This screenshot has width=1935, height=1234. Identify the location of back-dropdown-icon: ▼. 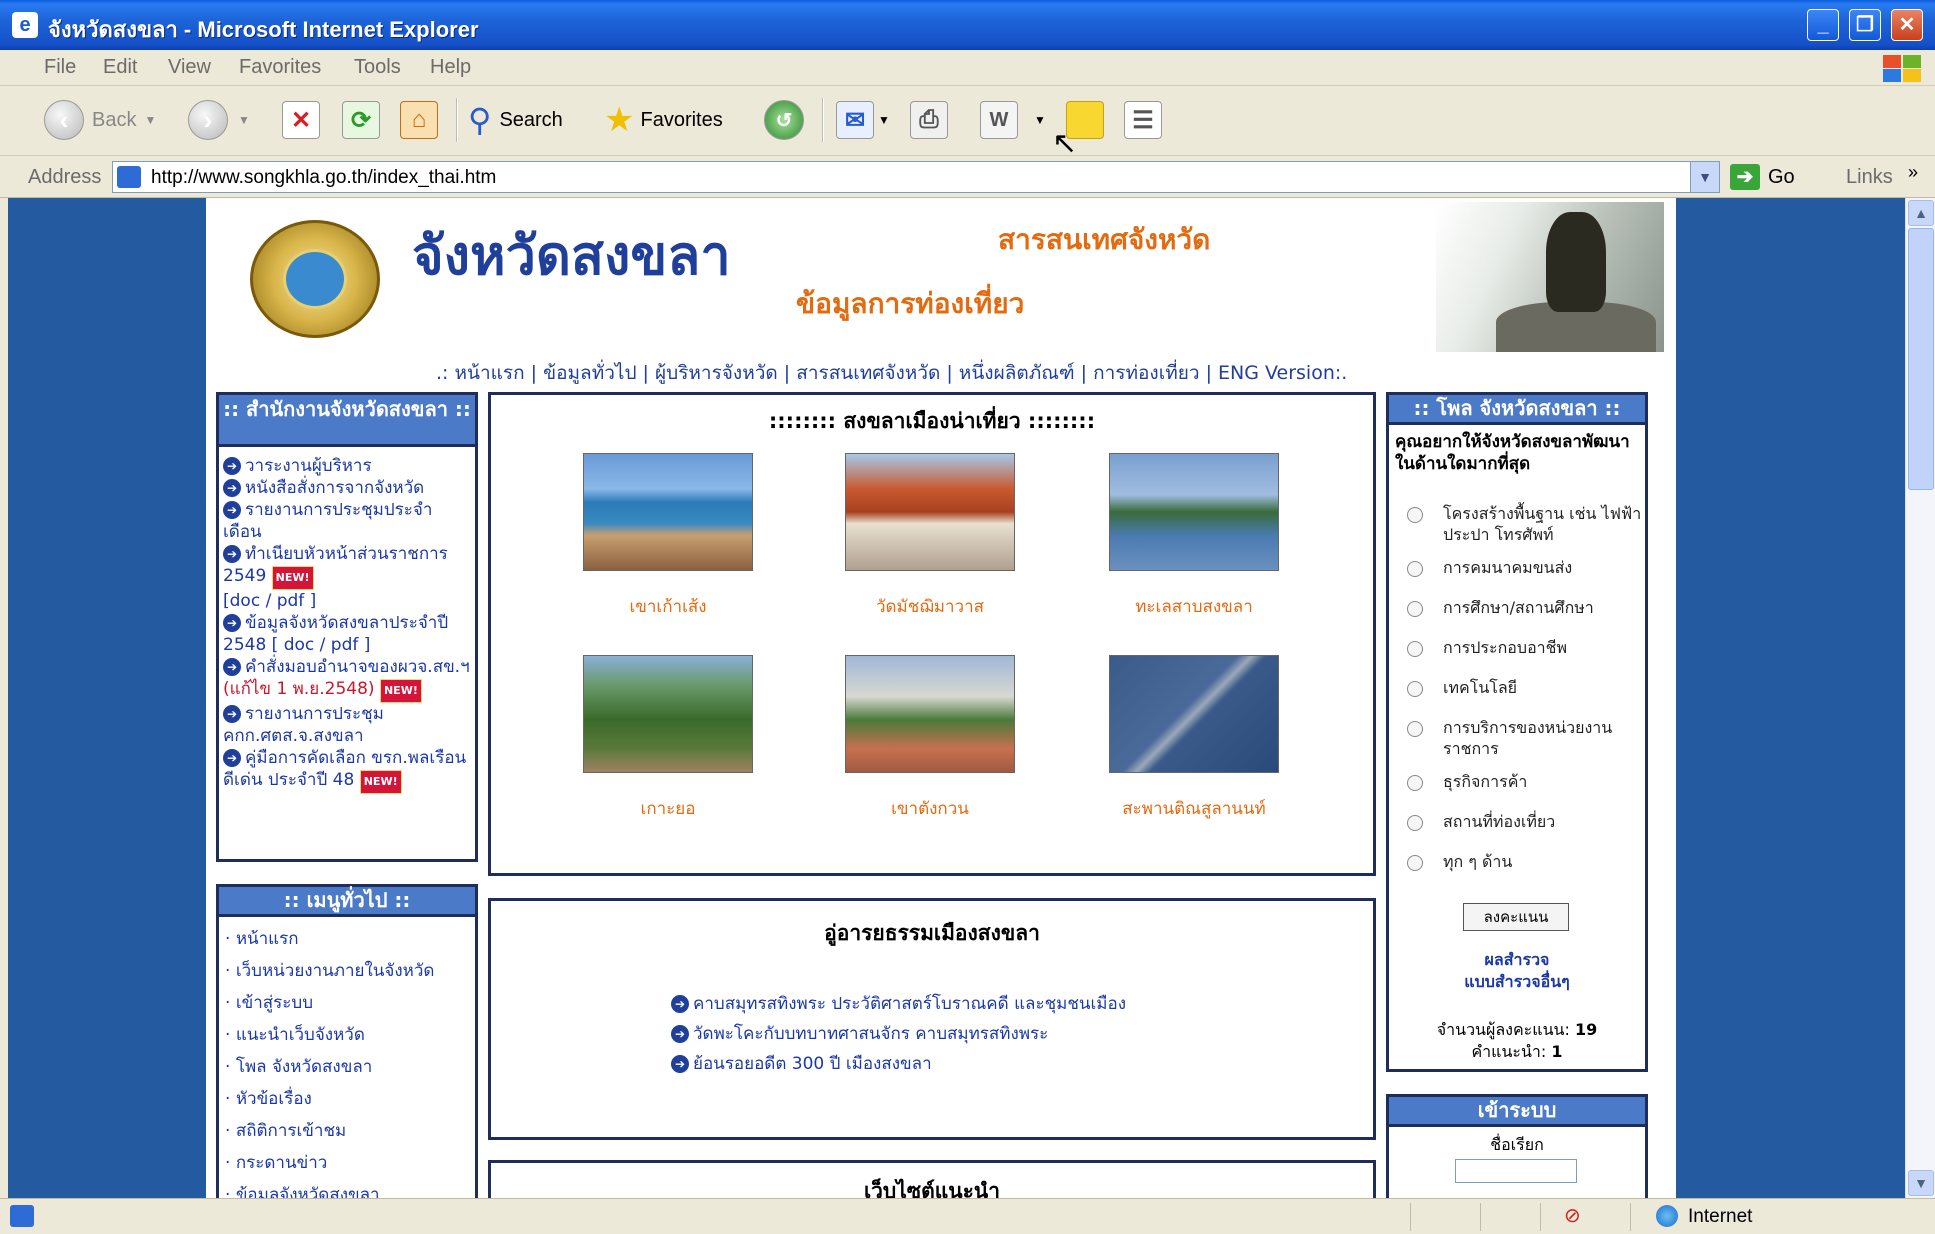
(150, 120).